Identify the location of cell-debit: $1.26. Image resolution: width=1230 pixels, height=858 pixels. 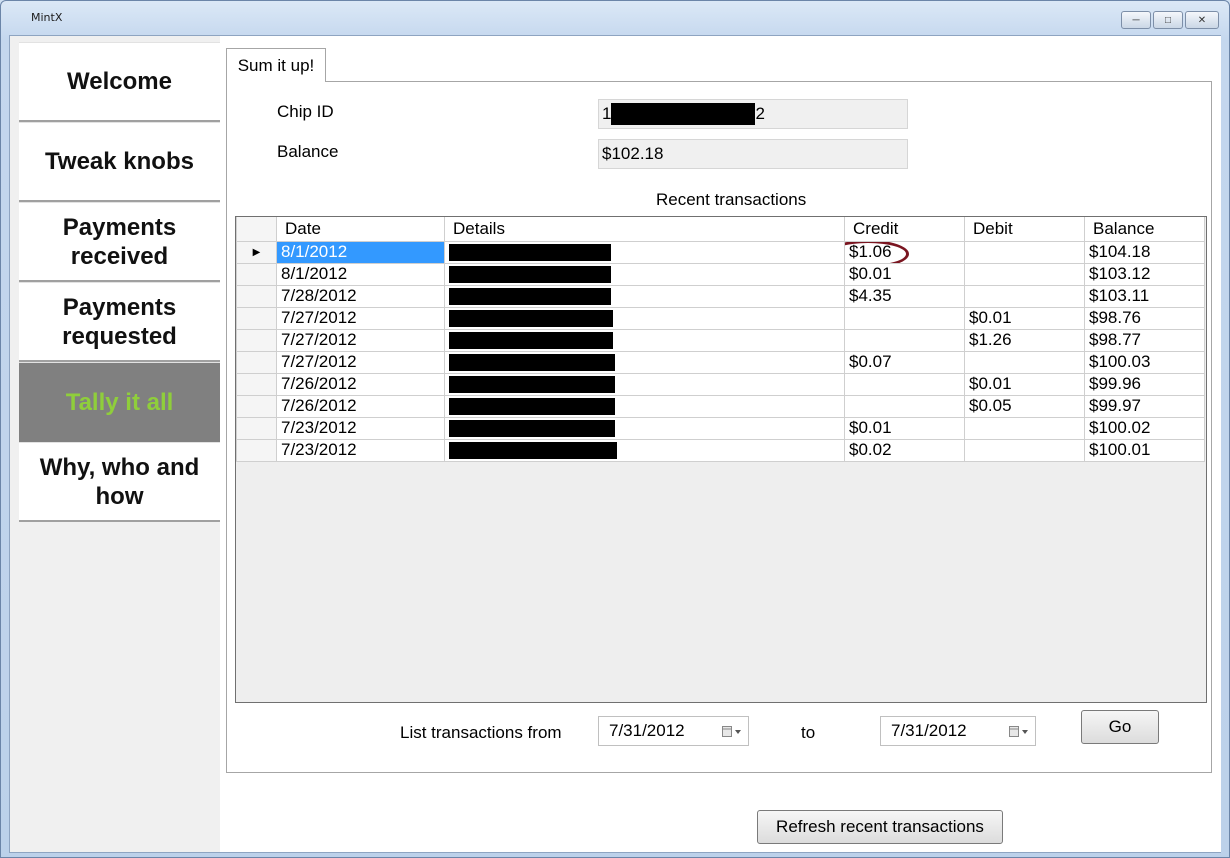
(1024, 340).